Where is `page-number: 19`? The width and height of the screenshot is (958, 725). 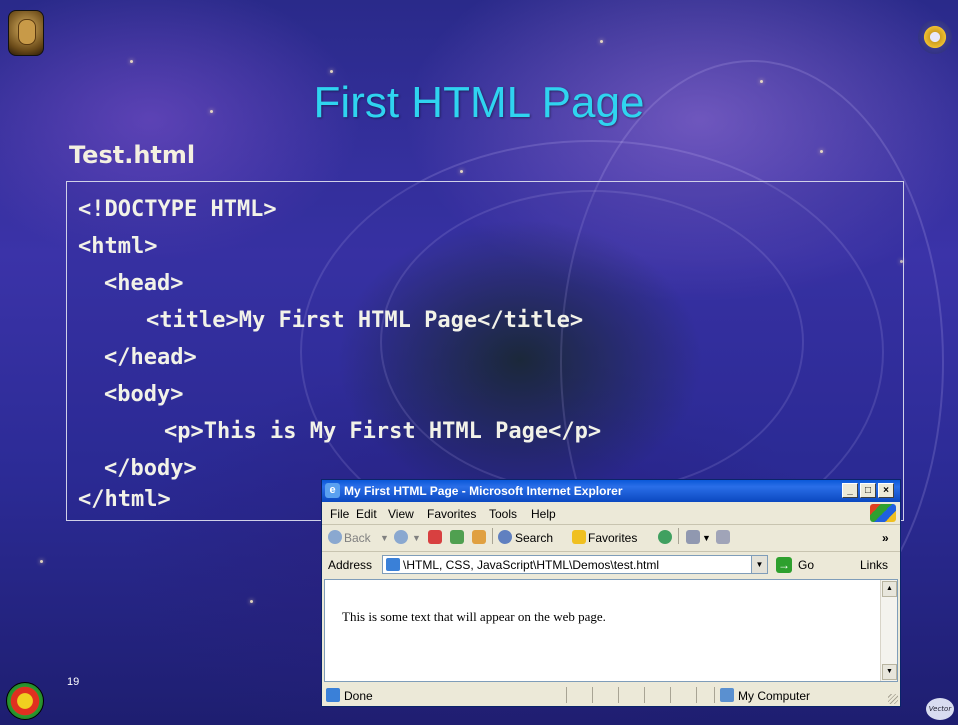 page-number: 19 is located at coordinates (73, 682).